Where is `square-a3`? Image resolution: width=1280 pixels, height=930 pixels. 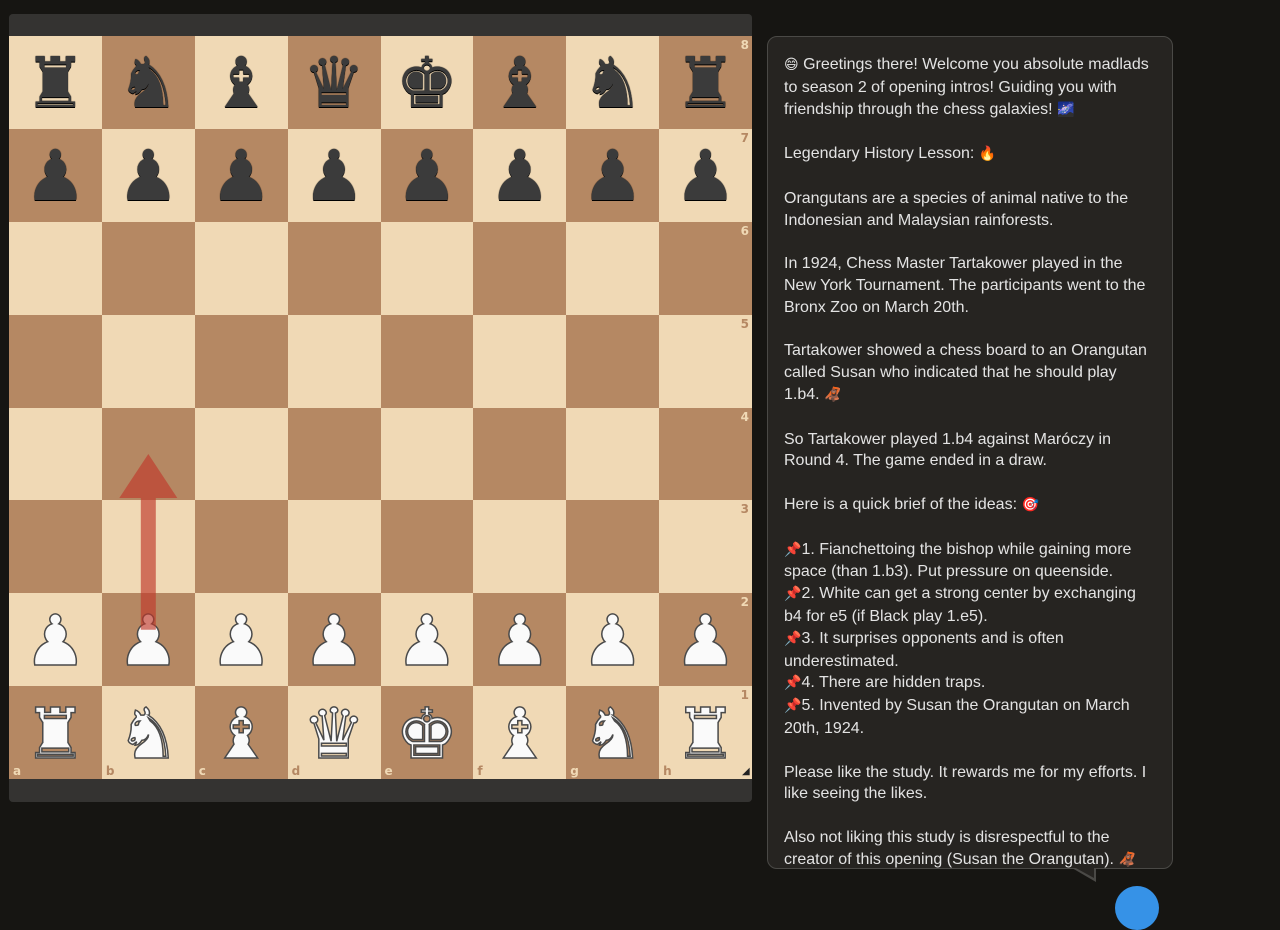 square-a3 is located at coordinates (55, 547).